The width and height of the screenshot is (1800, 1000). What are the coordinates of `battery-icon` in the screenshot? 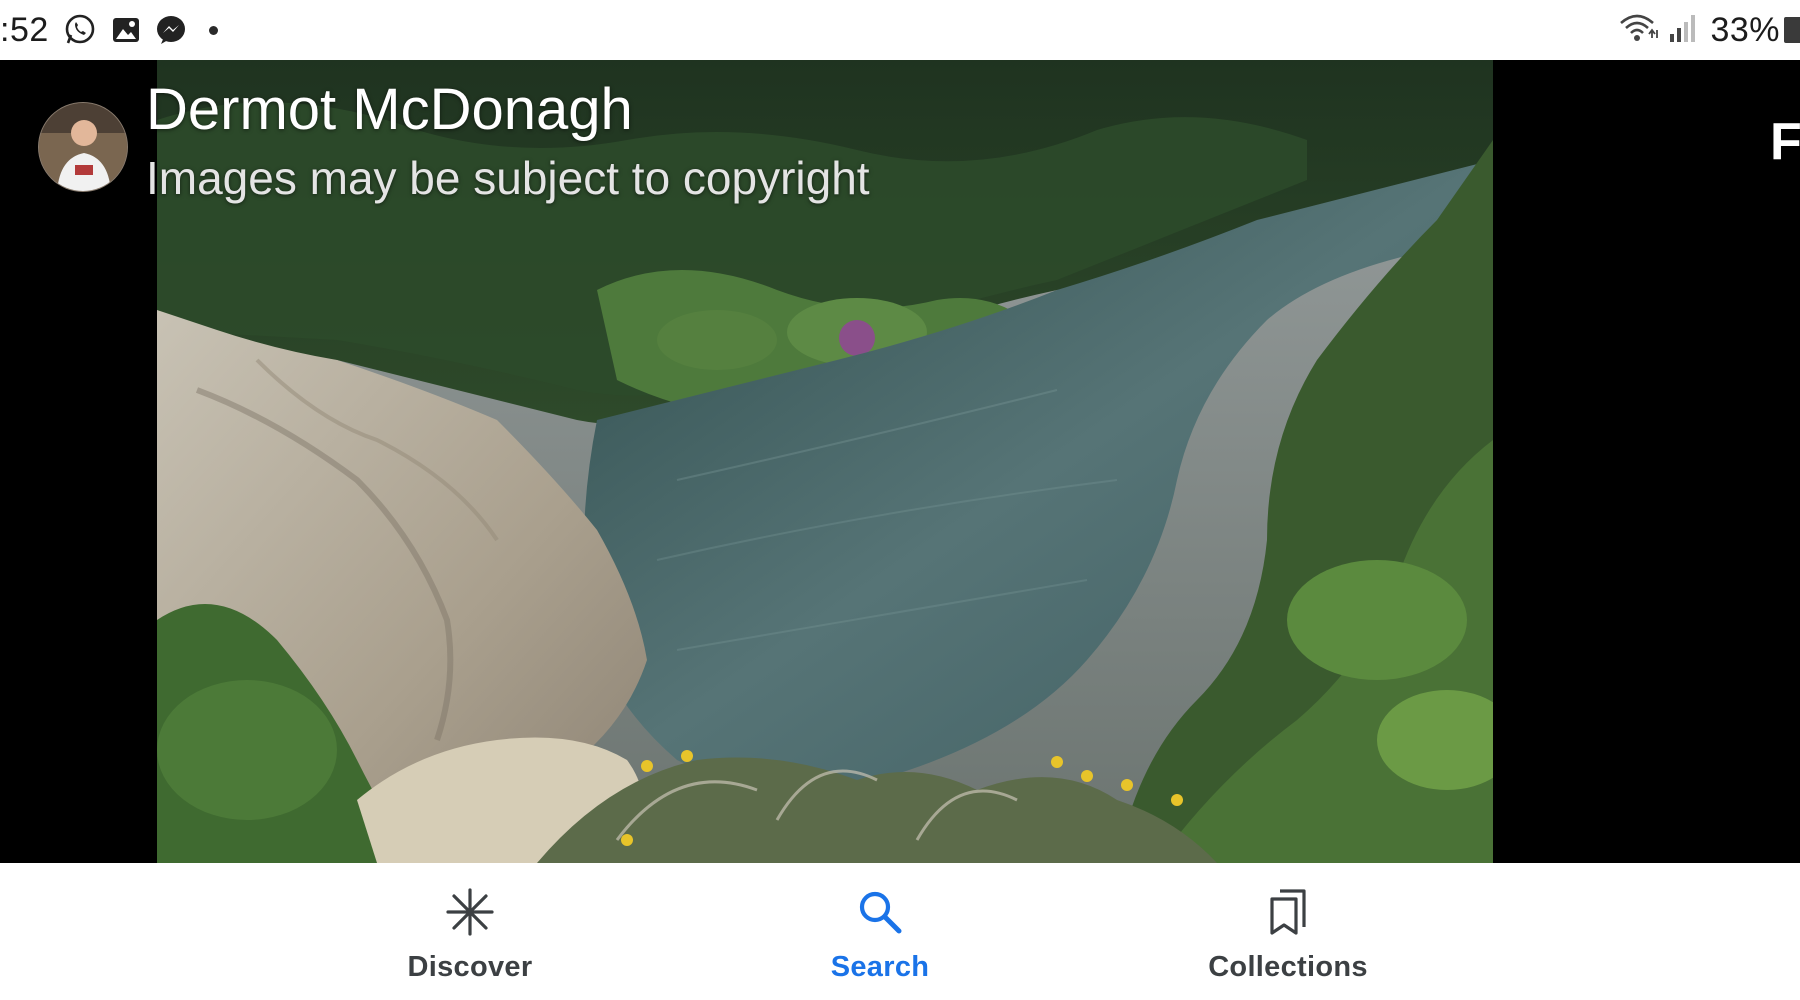 It's located at (1792, 30).